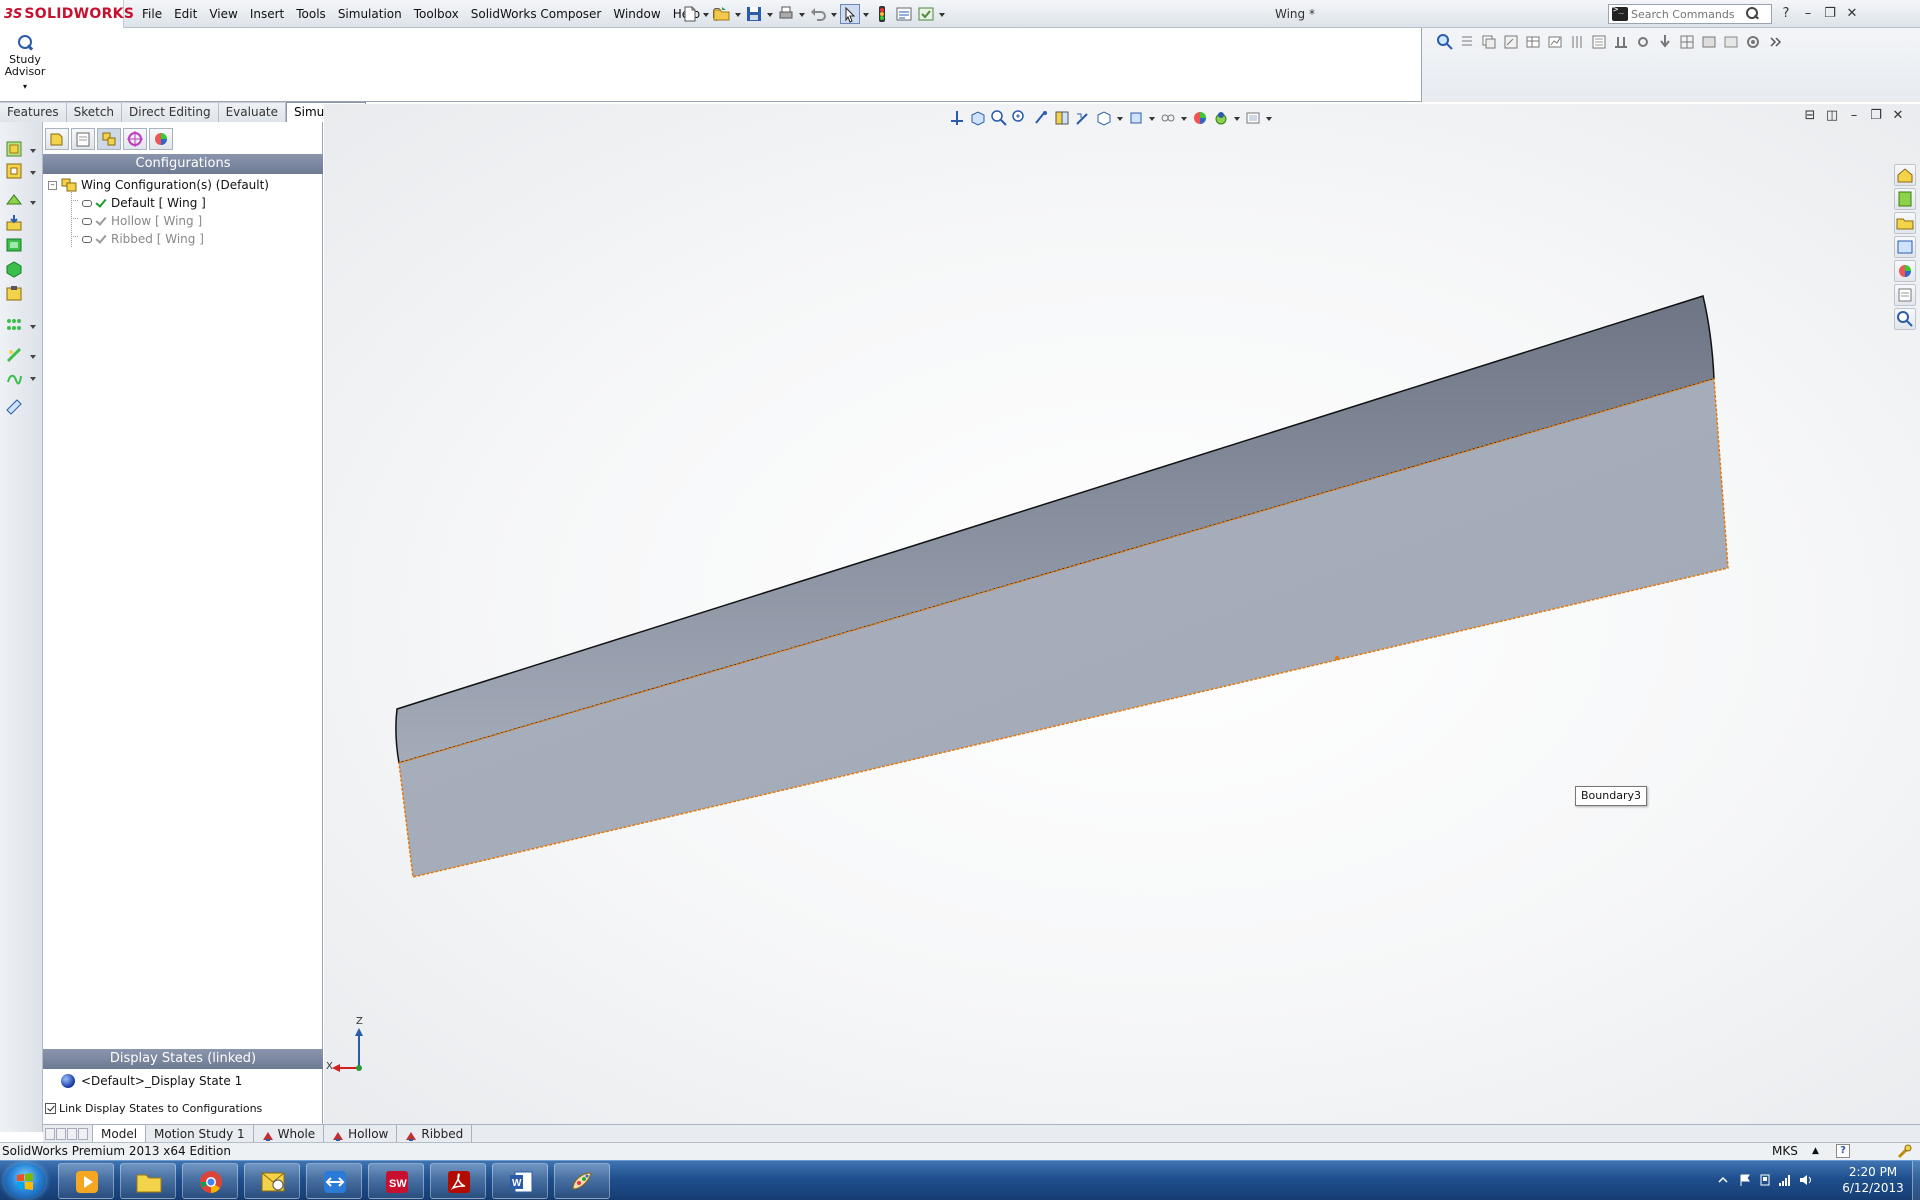 Image resolution: width=1920 pixels, height=1200 pixels. Describe the element at coordinates (1136, 118) in the screenshot. I see `display-style-icon` at that location.